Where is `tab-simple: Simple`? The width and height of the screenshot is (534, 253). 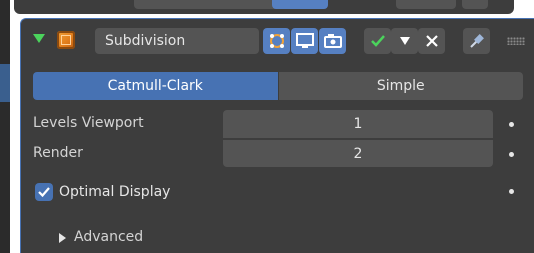 tab-simple: Simple is located at coordinates (400, 86).